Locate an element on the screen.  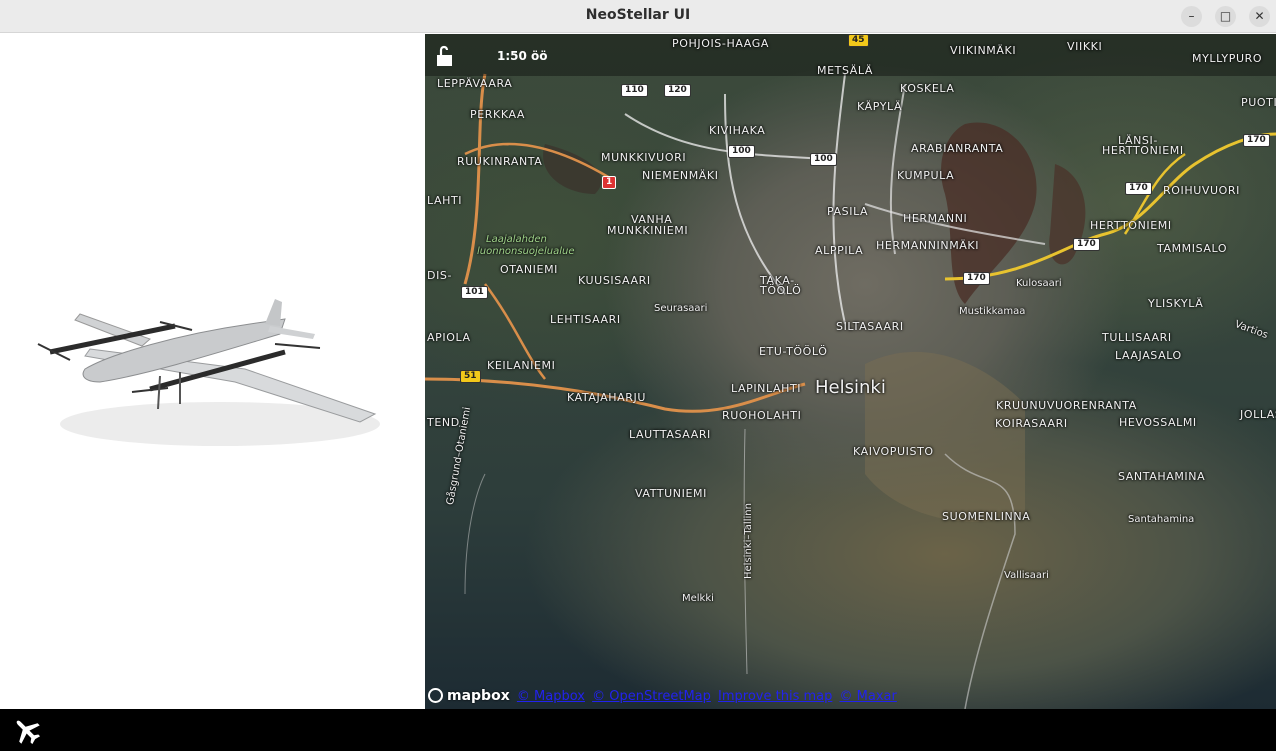
map-label-etu-toolo: ETU-TÖÖLÖ is located at coordinates (793, 351).